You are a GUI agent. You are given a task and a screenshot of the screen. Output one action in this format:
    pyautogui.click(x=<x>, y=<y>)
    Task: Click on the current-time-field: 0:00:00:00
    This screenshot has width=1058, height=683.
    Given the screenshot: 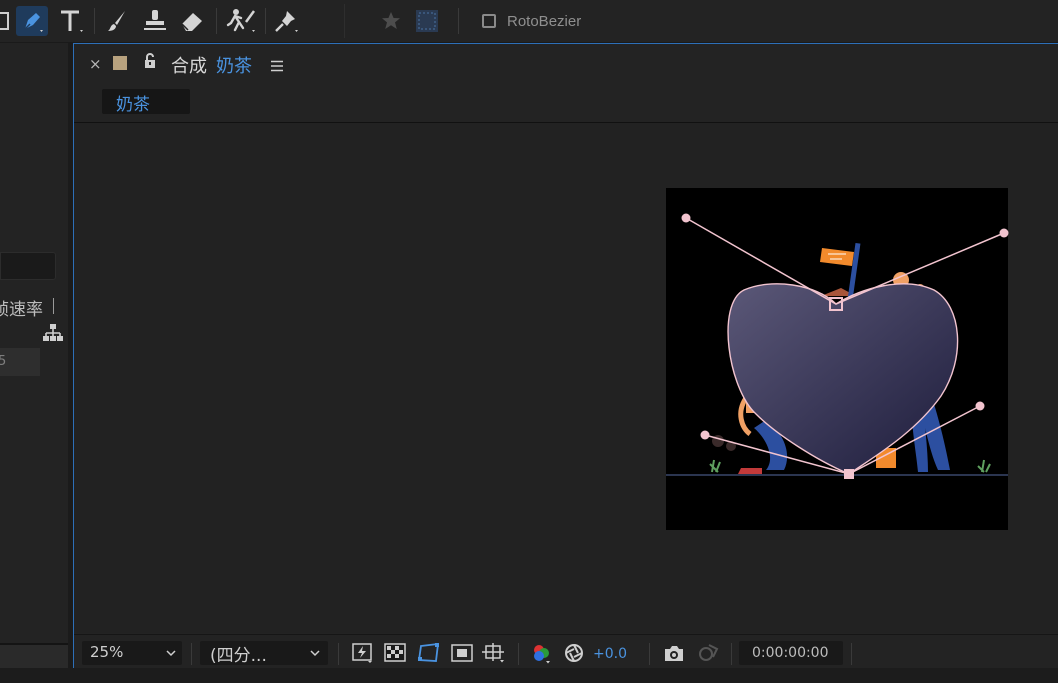 What is the action you would take?
    pyautogui.click(x=791, y=653)
    